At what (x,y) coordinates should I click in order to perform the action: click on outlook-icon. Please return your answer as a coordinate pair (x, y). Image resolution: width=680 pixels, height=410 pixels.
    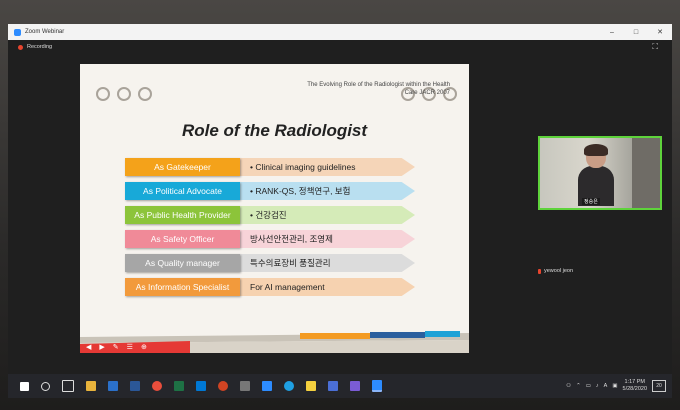
    Looking at the image, I should click on (113, 386).